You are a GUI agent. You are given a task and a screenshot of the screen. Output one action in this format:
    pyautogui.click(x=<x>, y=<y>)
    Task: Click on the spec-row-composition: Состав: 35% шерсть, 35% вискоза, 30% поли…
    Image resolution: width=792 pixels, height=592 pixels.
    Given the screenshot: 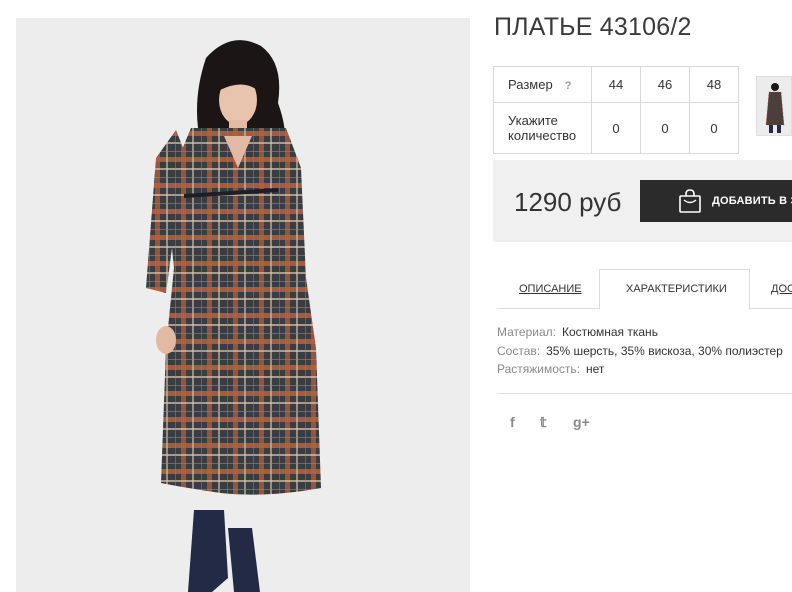 What is the action you would take?
    pyautogui.click(x=640, y=351)
    